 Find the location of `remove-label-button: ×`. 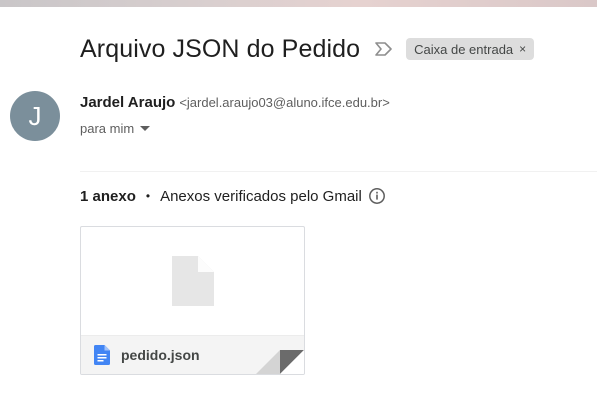

remove-label-button: × is located at coordinates (522, 49).